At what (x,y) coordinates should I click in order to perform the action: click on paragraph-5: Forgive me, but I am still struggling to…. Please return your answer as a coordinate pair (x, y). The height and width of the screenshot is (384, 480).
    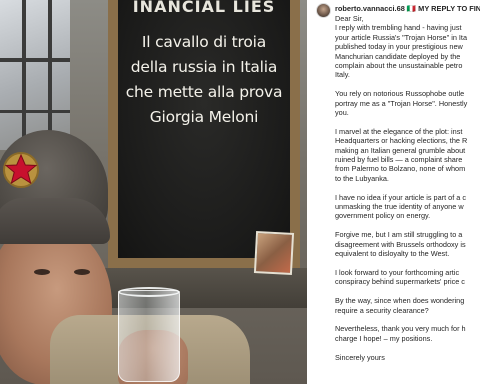
    Looking at the image, I should click on (407, 244).